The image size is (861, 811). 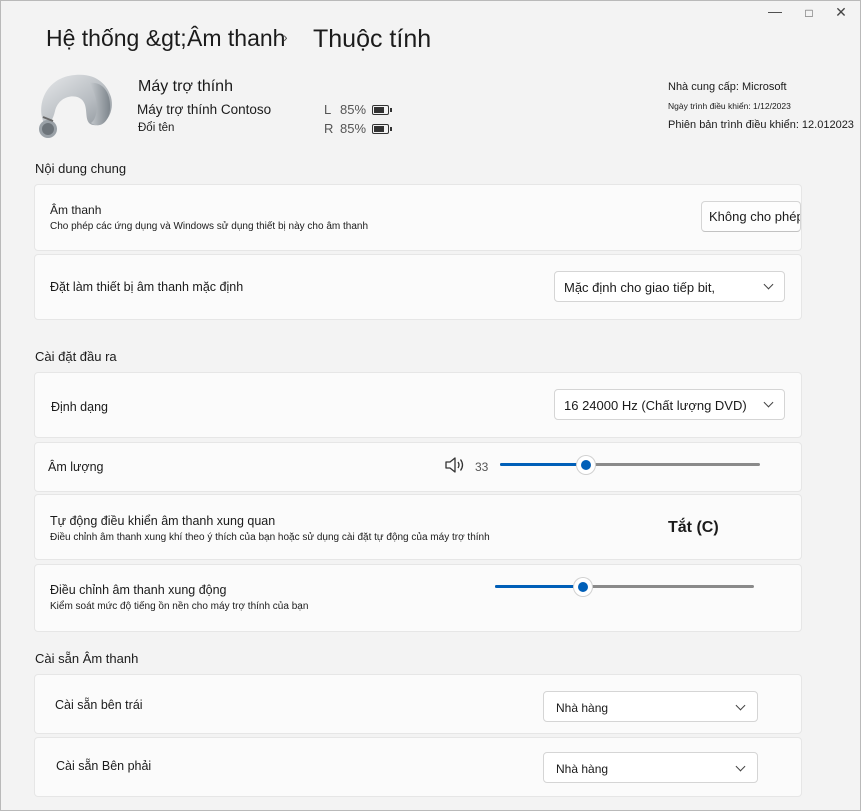 I want to click on speaker-icon, so click(x=455, y=465).